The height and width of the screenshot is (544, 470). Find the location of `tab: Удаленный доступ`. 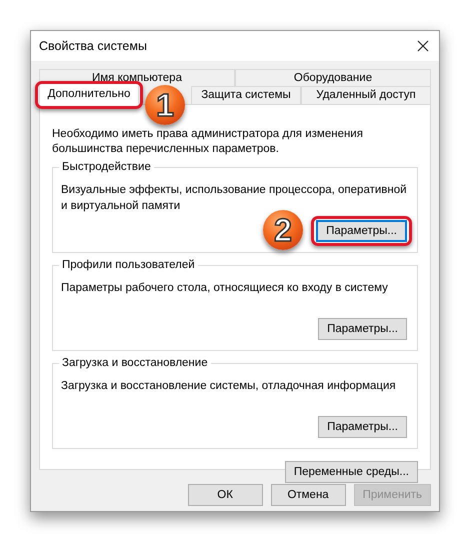

tab: Удаленный доступ is located at coordinates (366, 95).